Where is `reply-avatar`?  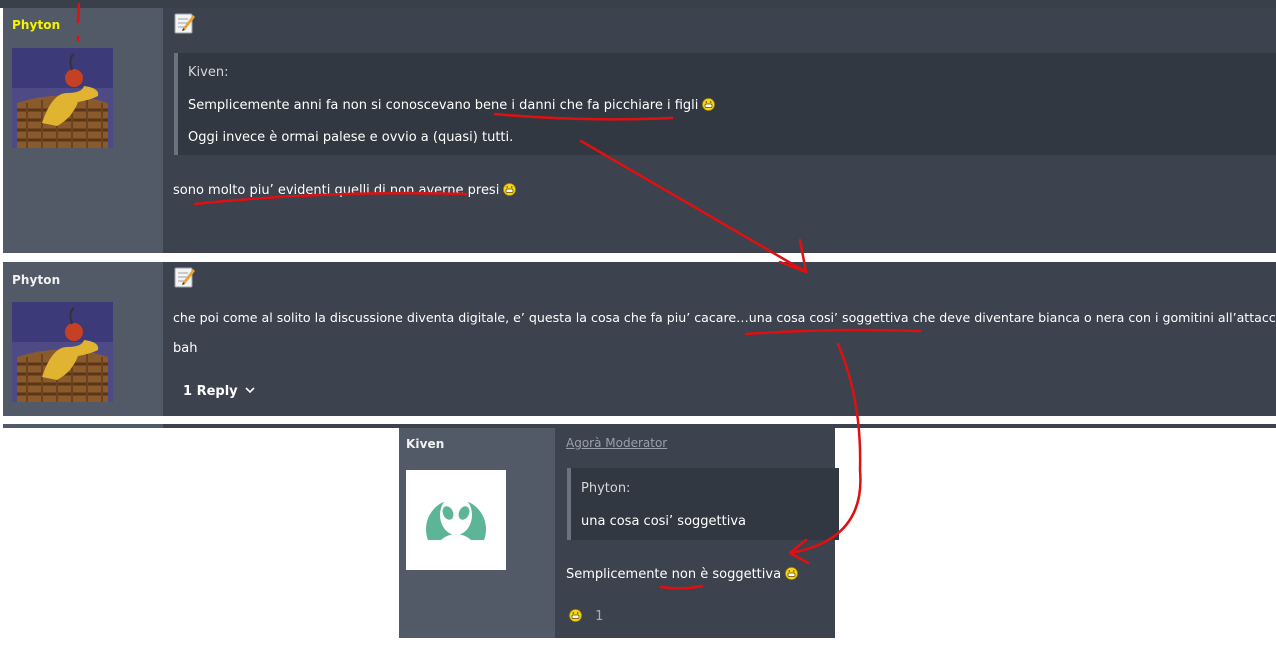 reply-avatar is located at coordinates (456, 520).